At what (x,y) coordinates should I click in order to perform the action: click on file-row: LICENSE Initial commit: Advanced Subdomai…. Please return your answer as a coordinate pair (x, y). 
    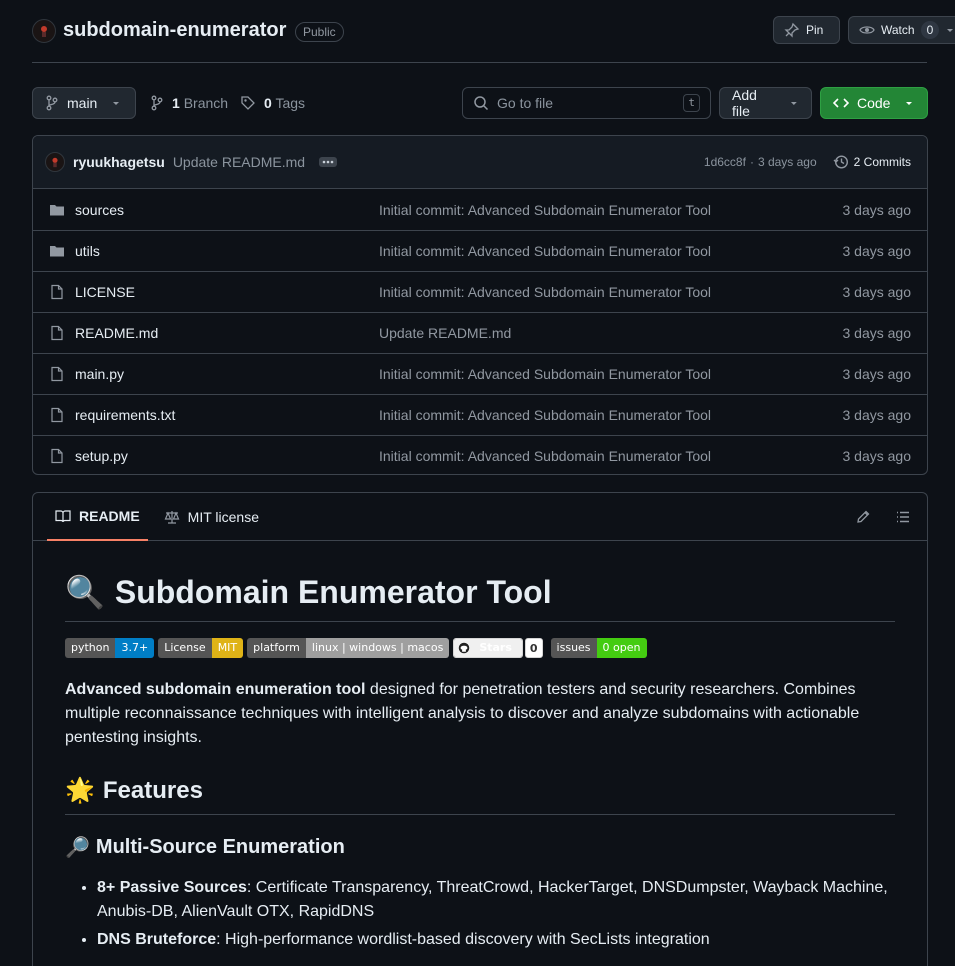
    Looking at the image, I should click on (480, 291).